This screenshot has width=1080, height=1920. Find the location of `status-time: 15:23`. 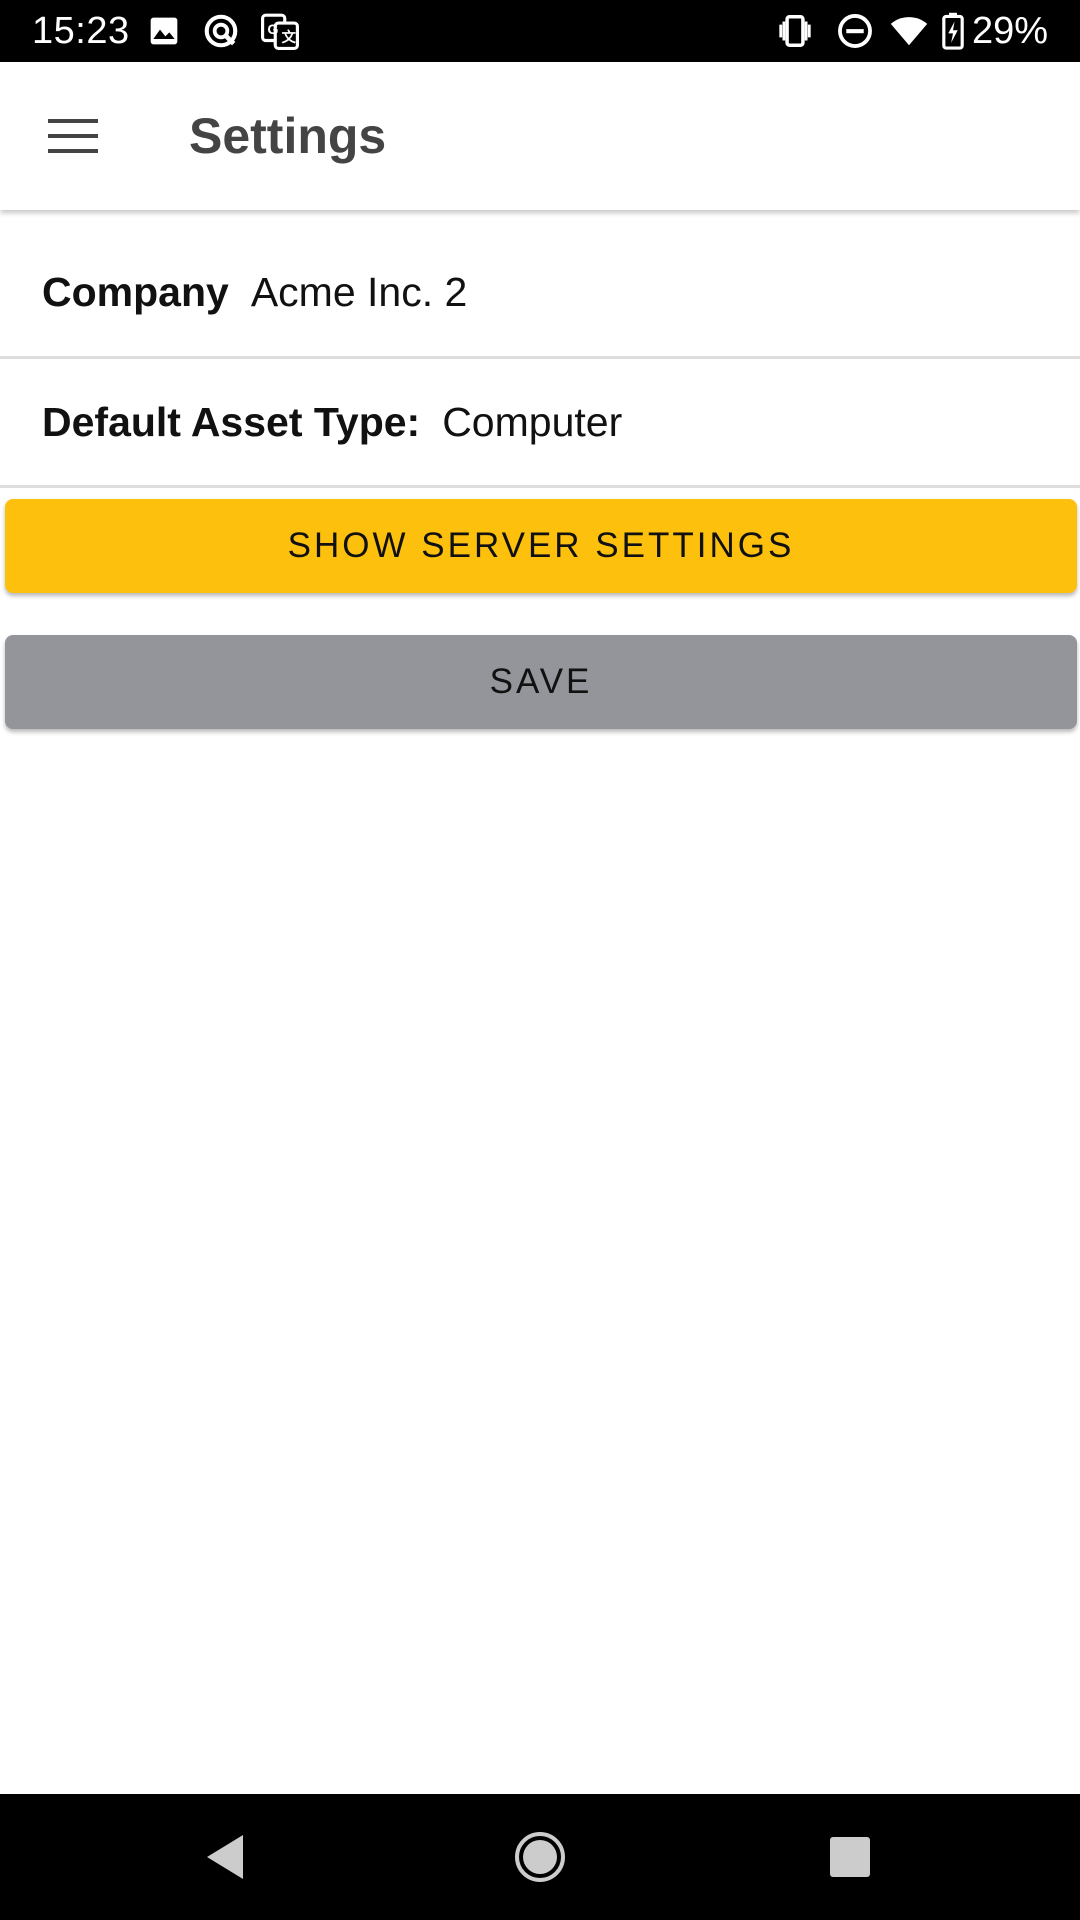

status-time: 15:23 is located at coordinates (81, 31).